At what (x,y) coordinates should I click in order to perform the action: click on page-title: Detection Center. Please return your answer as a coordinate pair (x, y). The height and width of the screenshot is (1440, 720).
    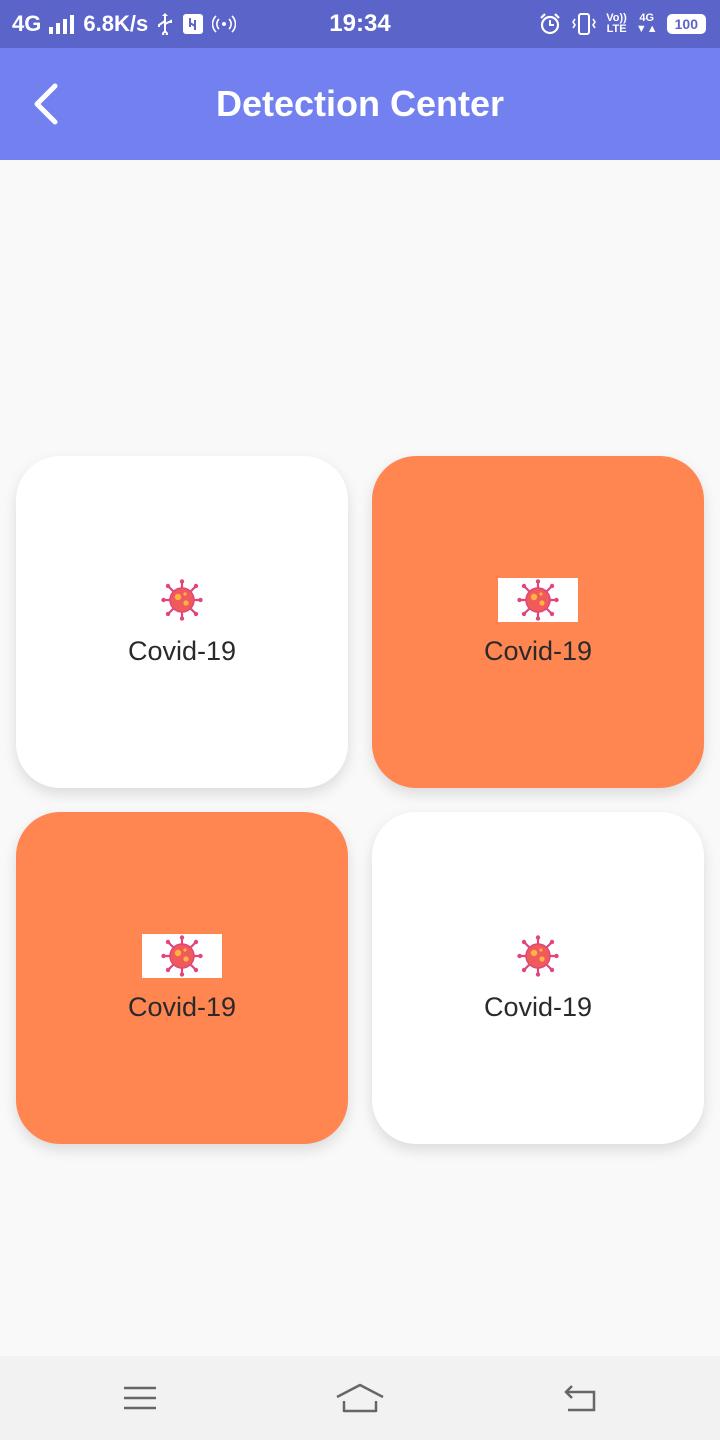
    Looking at the image, I should click on (360, 103).